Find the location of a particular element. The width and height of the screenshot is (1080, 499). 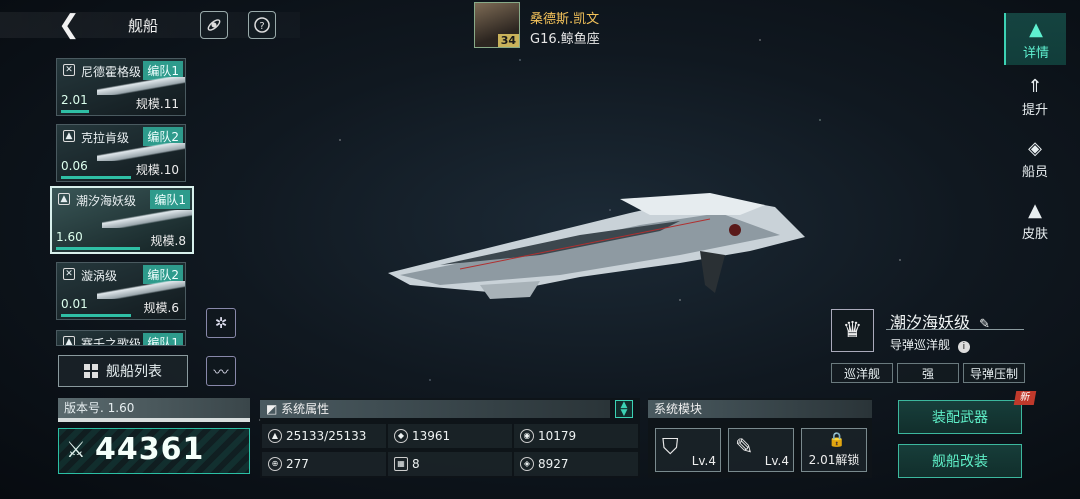

wave-icon: 〰 is located at coordinates (221, 371).